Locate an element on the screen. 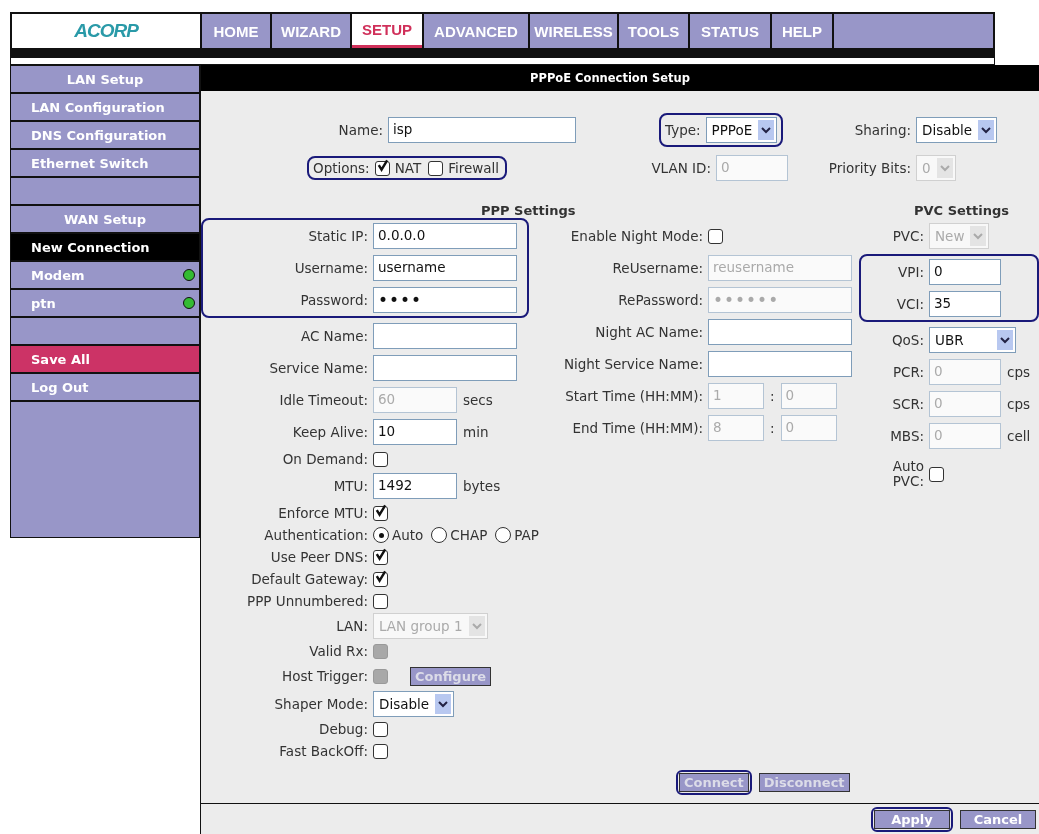 This screenshot has height=834, width=1039. sidebar-item-label: LAN Configuration is located at coordinates (98, 107).